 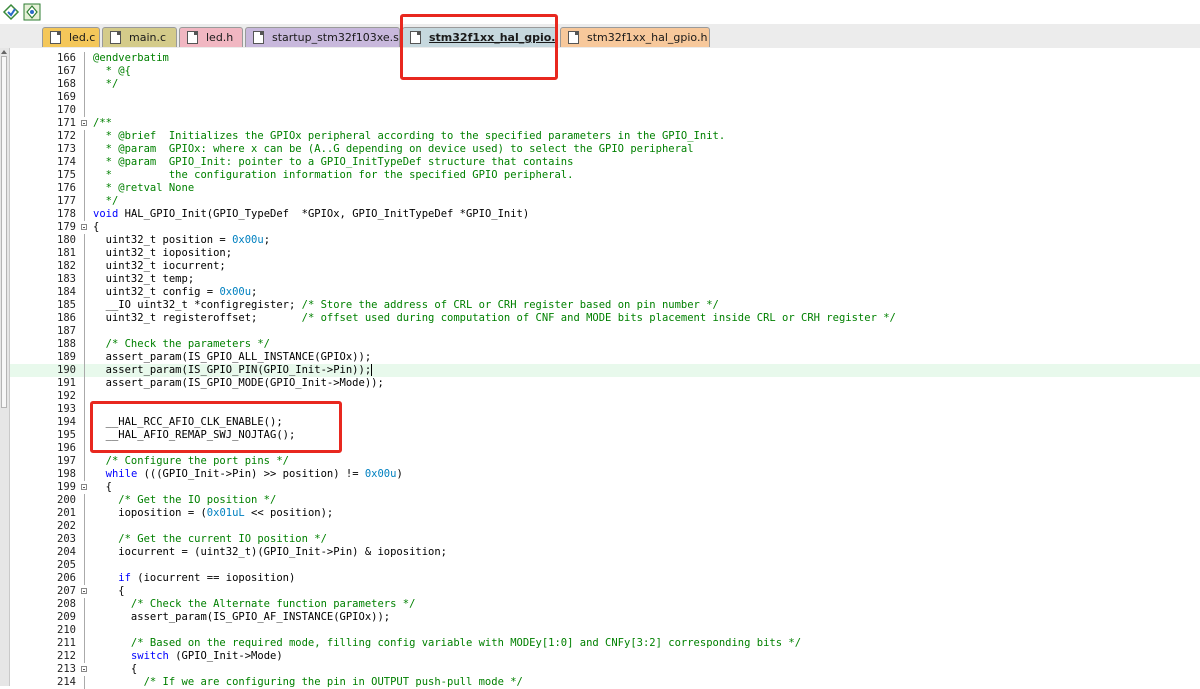 I want to click on code-line: 202, so click(x=605, y=526).